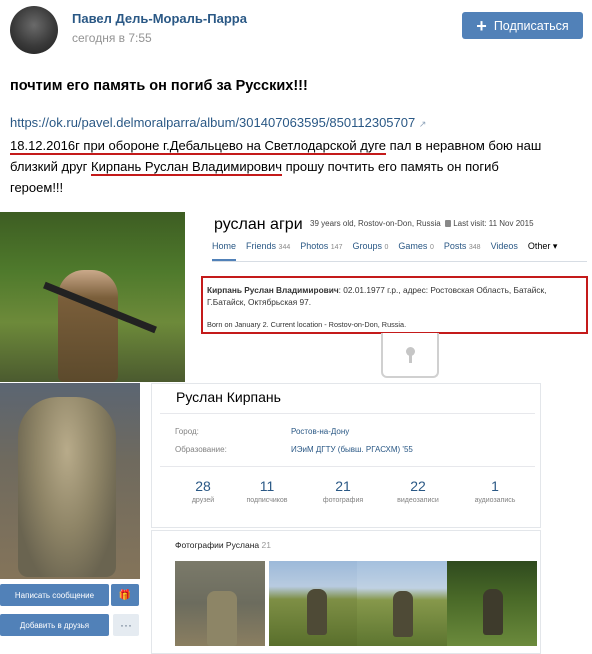 The height and width of the screenshot is (654, 592). I want to click on lock-icon, so click(448, 223).